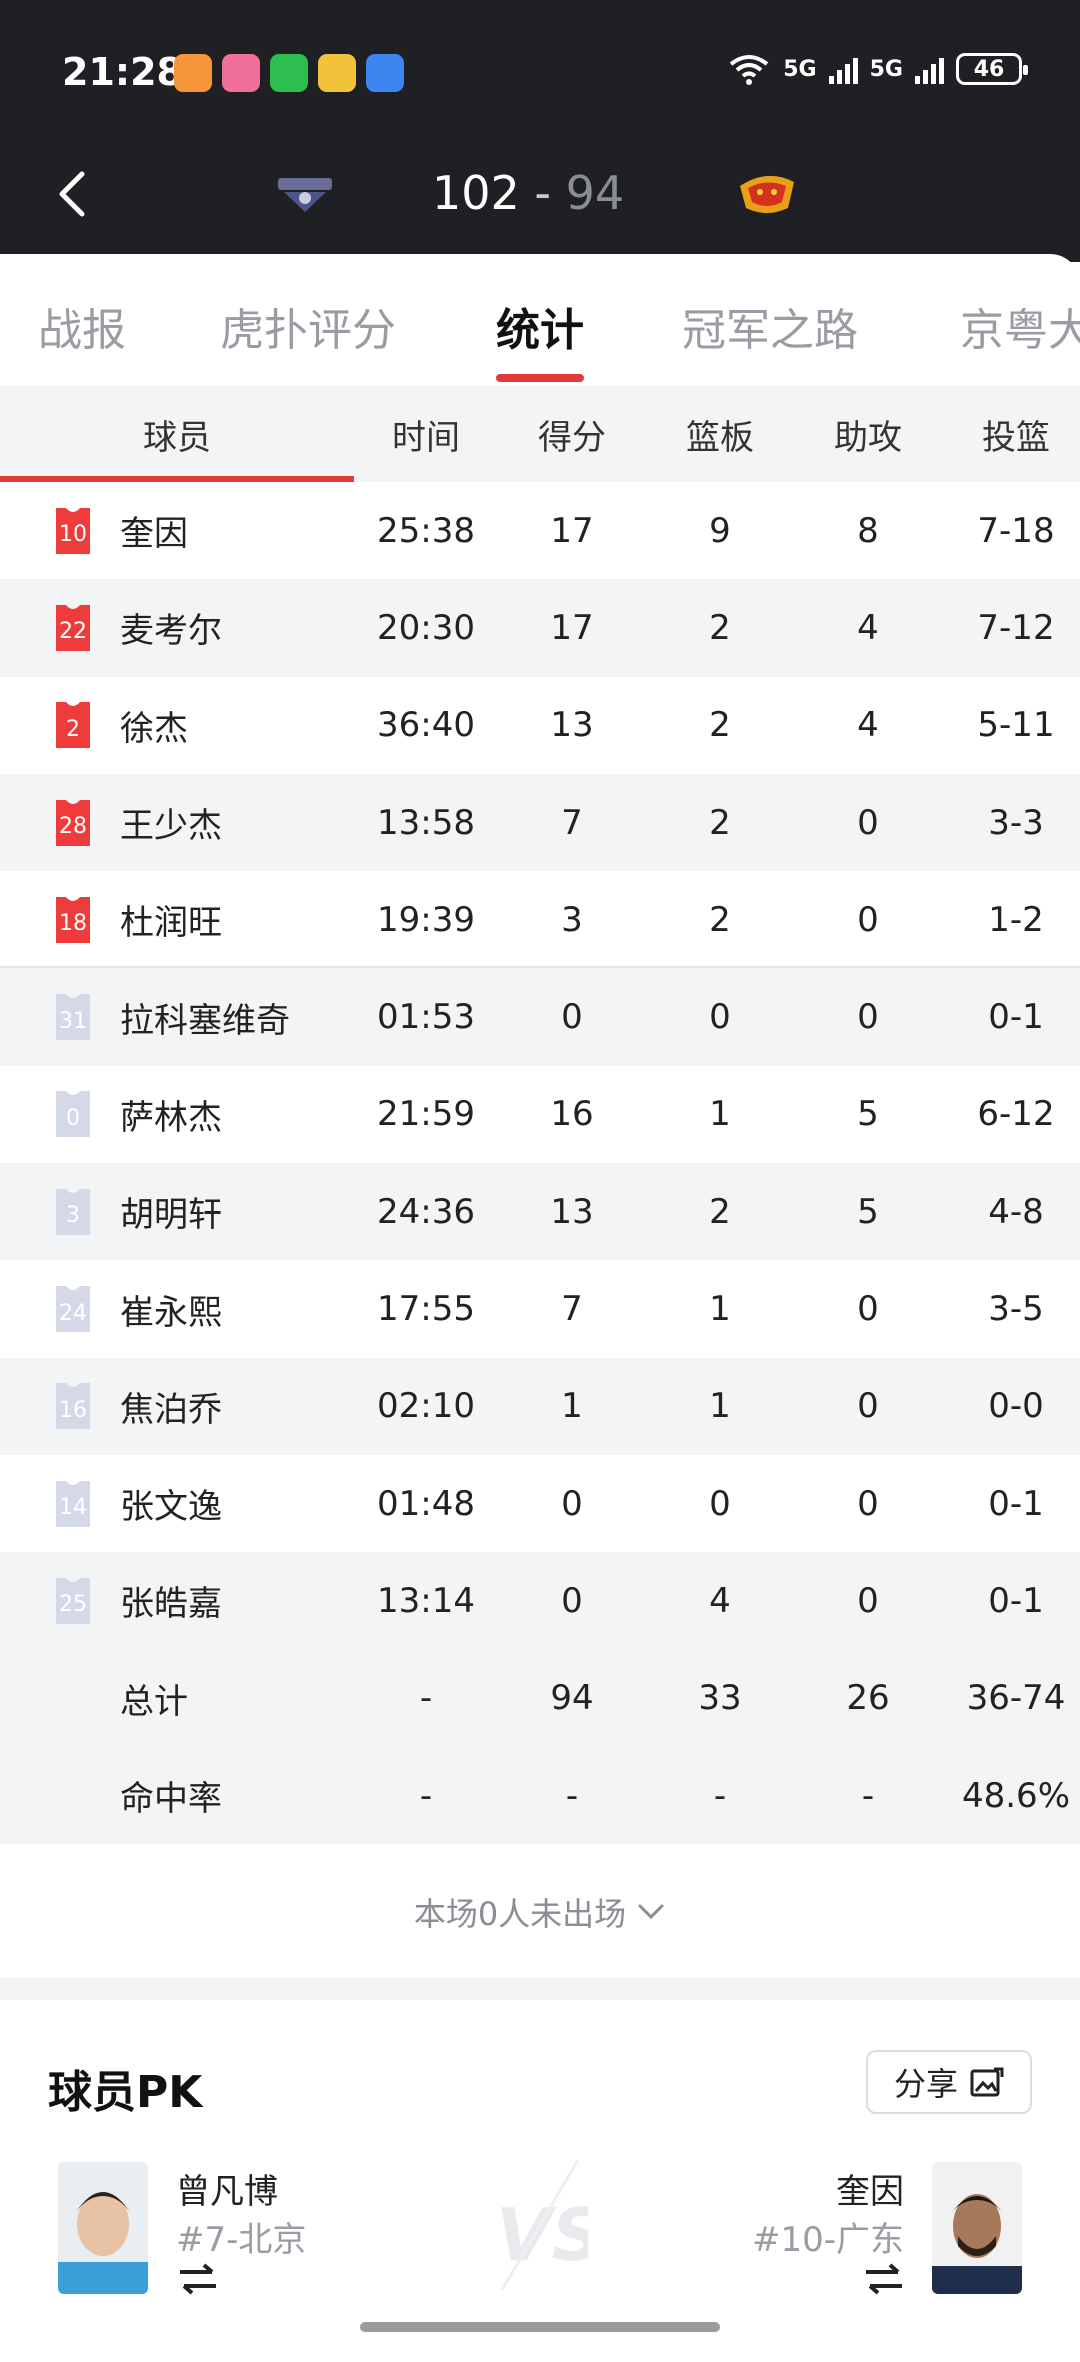  I want to click on player-minutes: 36:40, so click(426, 725).